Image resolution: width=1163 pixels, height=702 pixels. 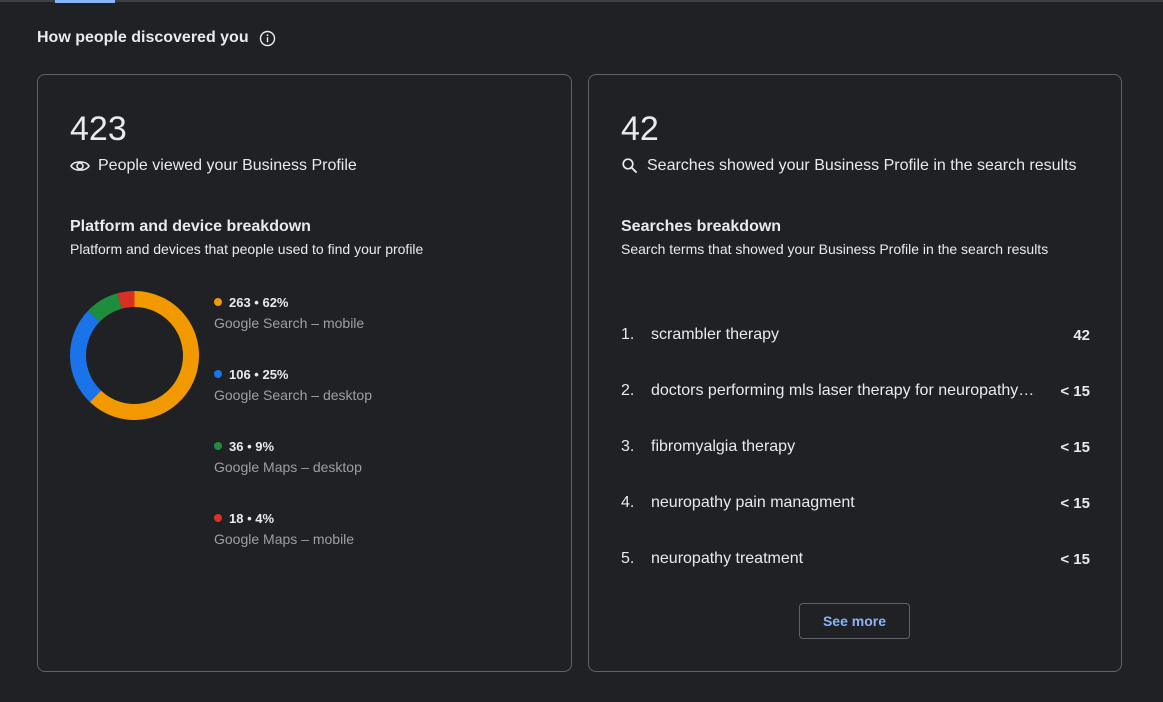 I want to click on legend-item: 36 • 9% Google Maps – desktop, so click(x=293, y=472).